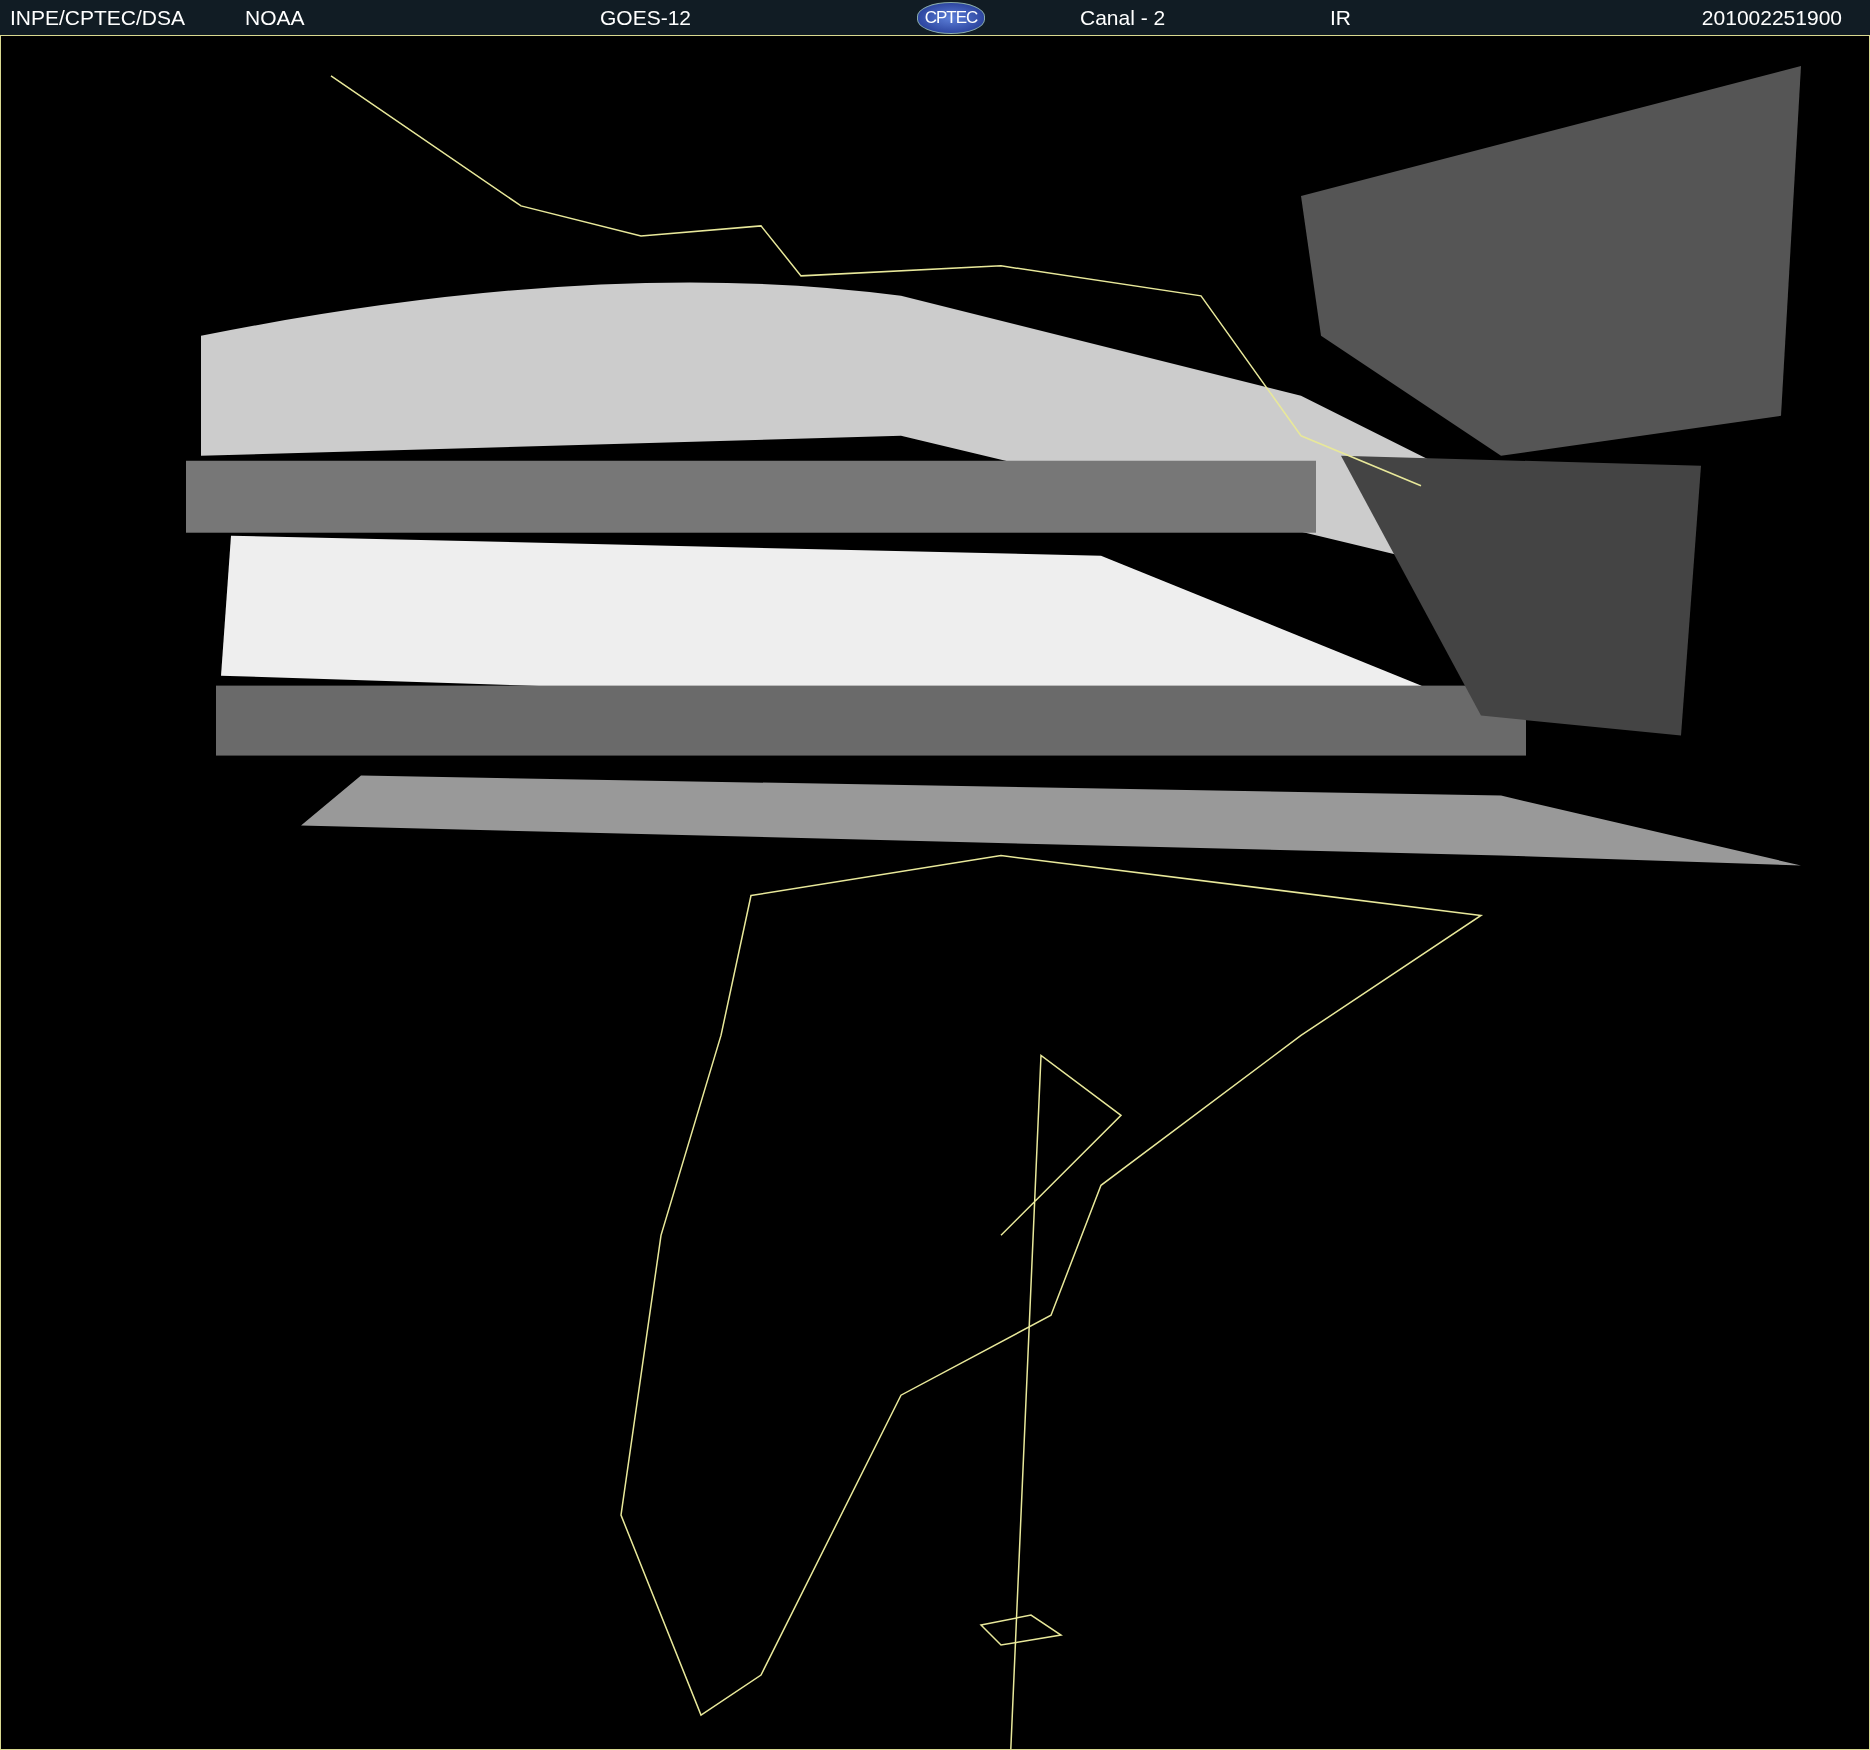 This screenshot has width=1870, height=1750. I want to click on logo: CPTEC, so click(951, 17).